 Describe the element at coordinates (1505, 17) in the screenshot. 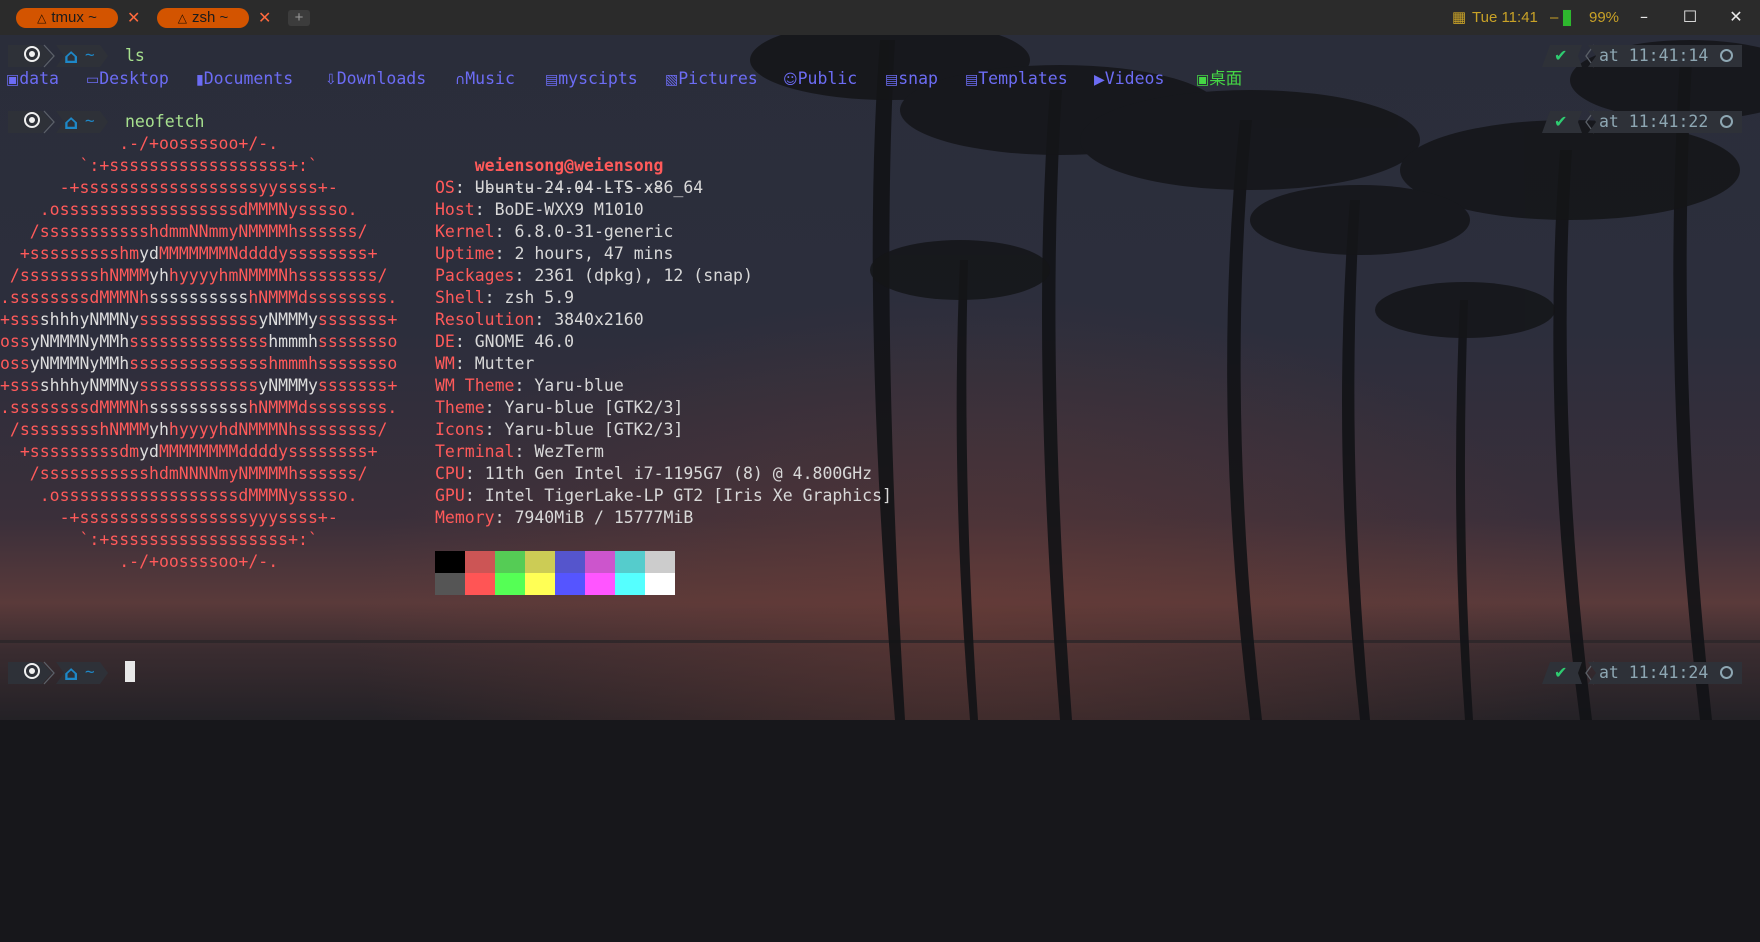

I see `clock-text: Tue 11:41` at that location.